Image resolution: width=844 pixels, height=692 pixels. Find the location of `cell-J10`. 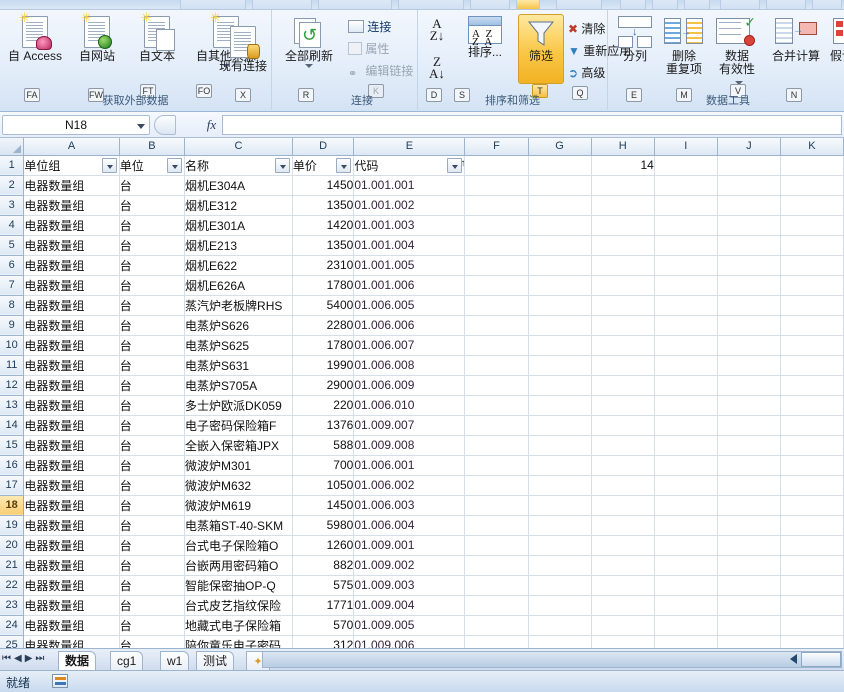

cell-J10 is located at coordinates (749, 345).